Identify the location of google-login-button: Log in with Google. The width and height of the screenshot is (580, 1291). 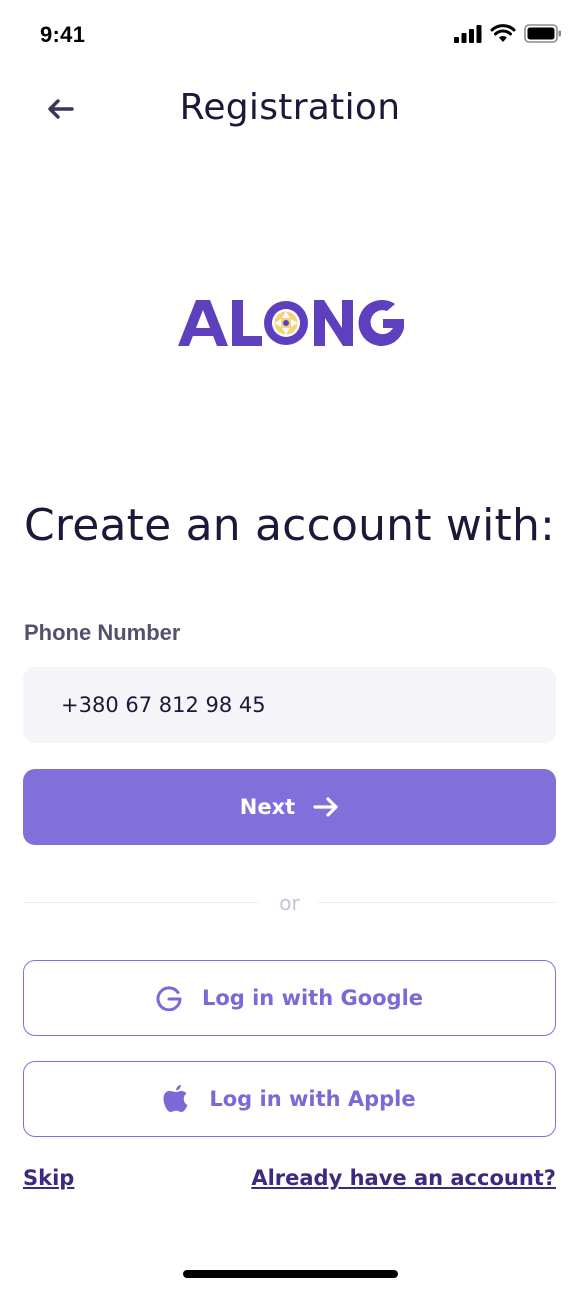
(289, 998).